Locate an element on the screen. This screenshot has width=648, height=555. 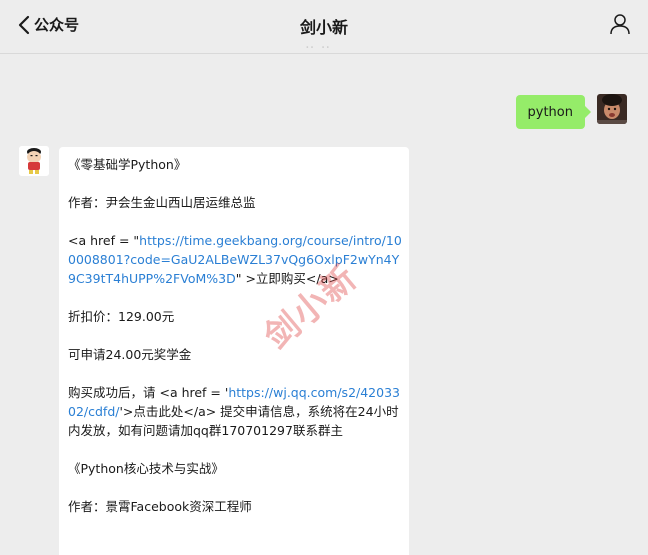
message-text: <a href = " is located at coordinates (104, 240).